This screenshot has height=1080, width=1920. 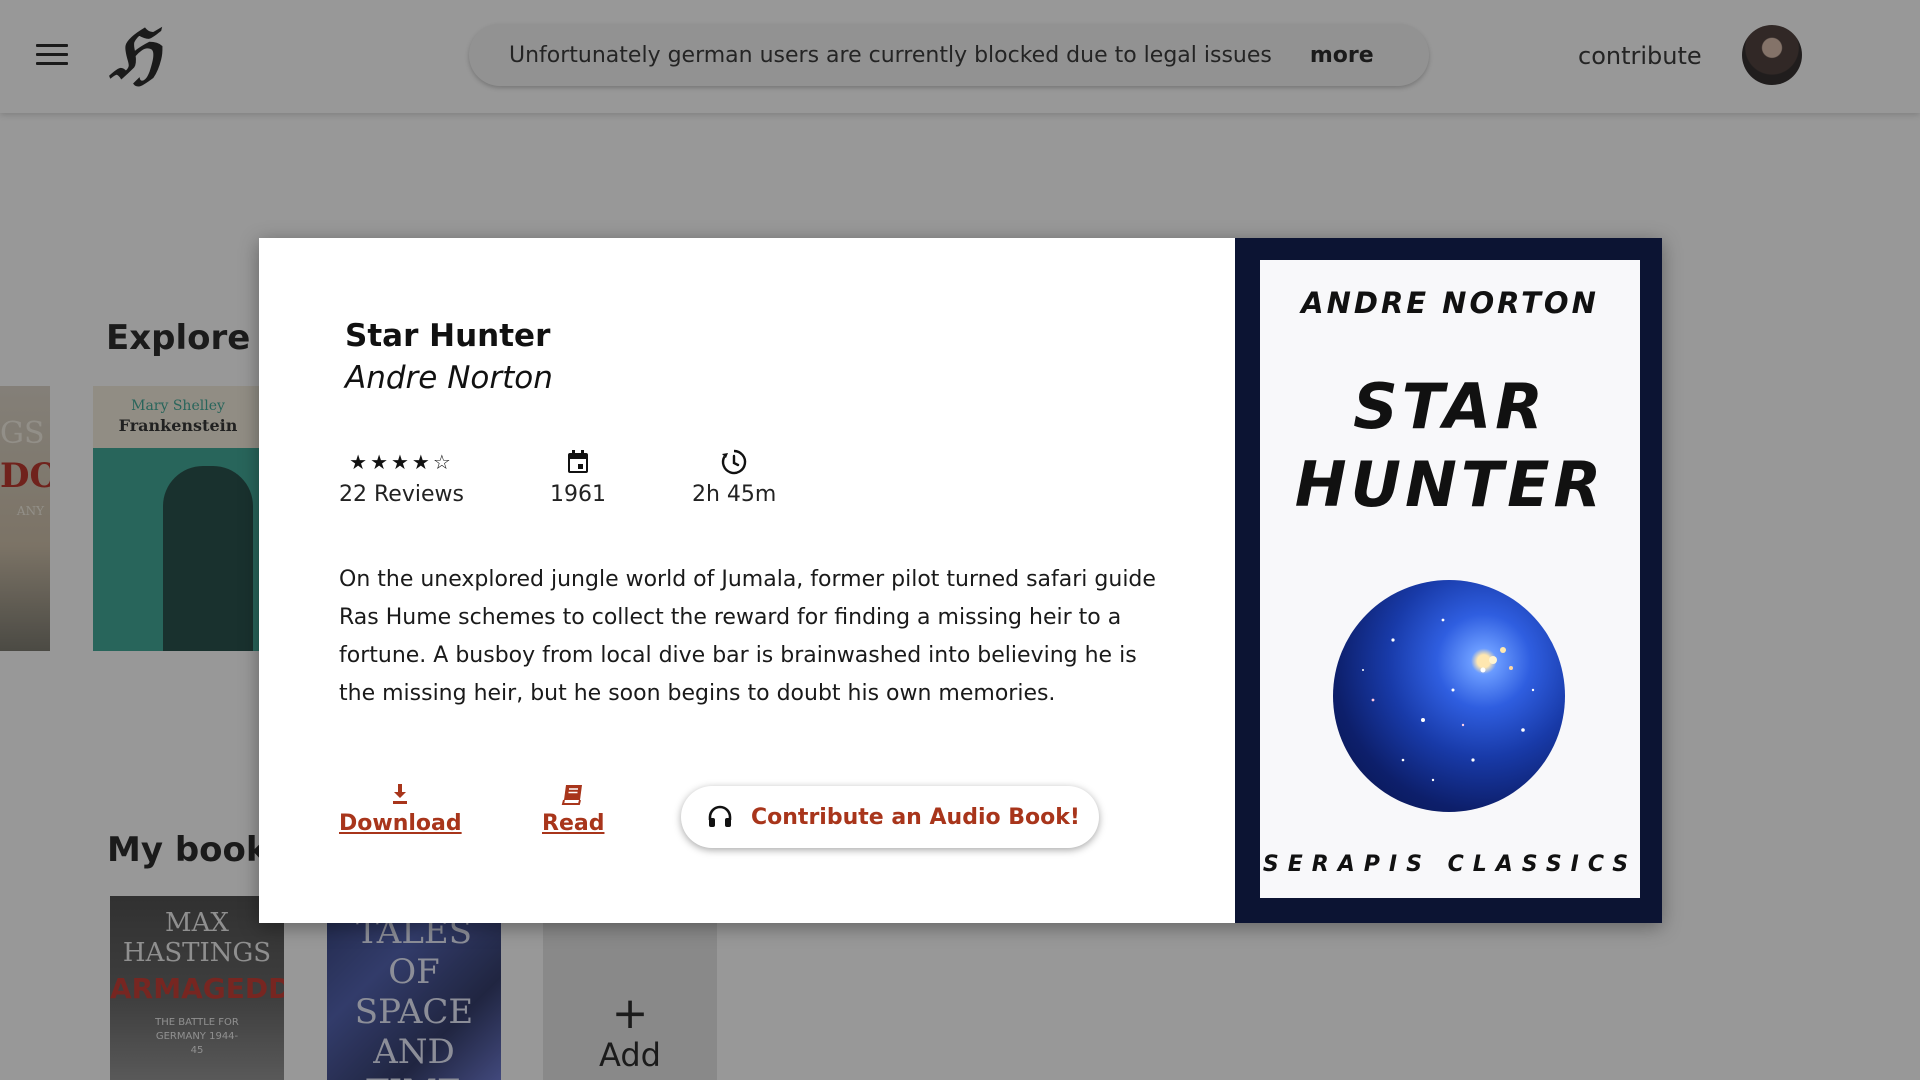 What do you see at coordinates (1450, 446) in the screenshot?
I see `cover-title: STAR HUNTER` at bounding box center [1450, 446].